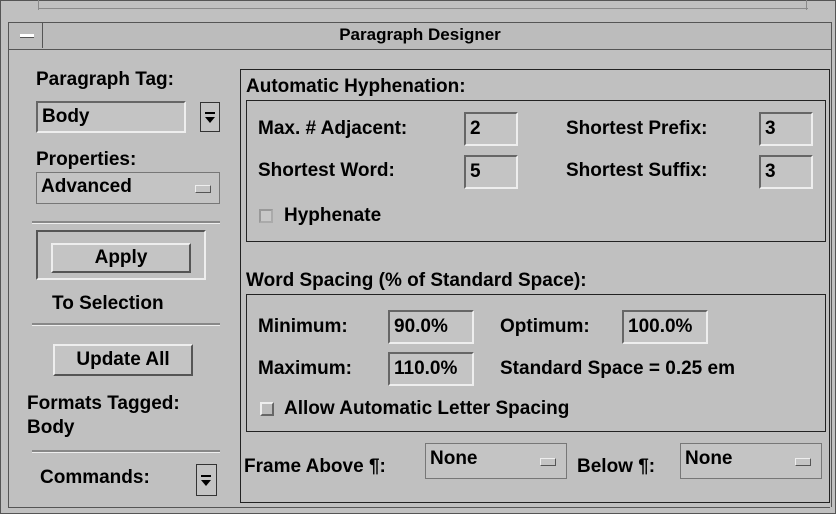 This screenshot has width=836, height=514. Describe the element at coordinates (103, 403) in the screenshot. I see `formats-tagged-label: Formats Tagged:` at that location.